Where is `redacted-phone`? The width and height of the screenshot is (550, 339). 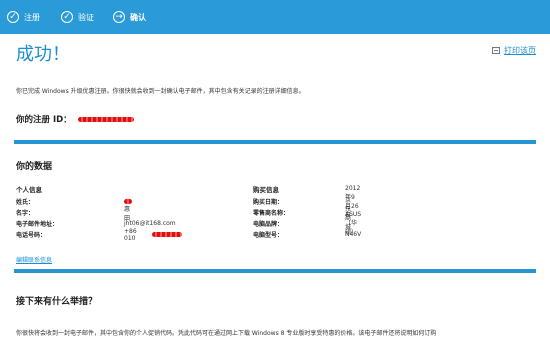 redacted-phone is located at coordinates (167, 234).